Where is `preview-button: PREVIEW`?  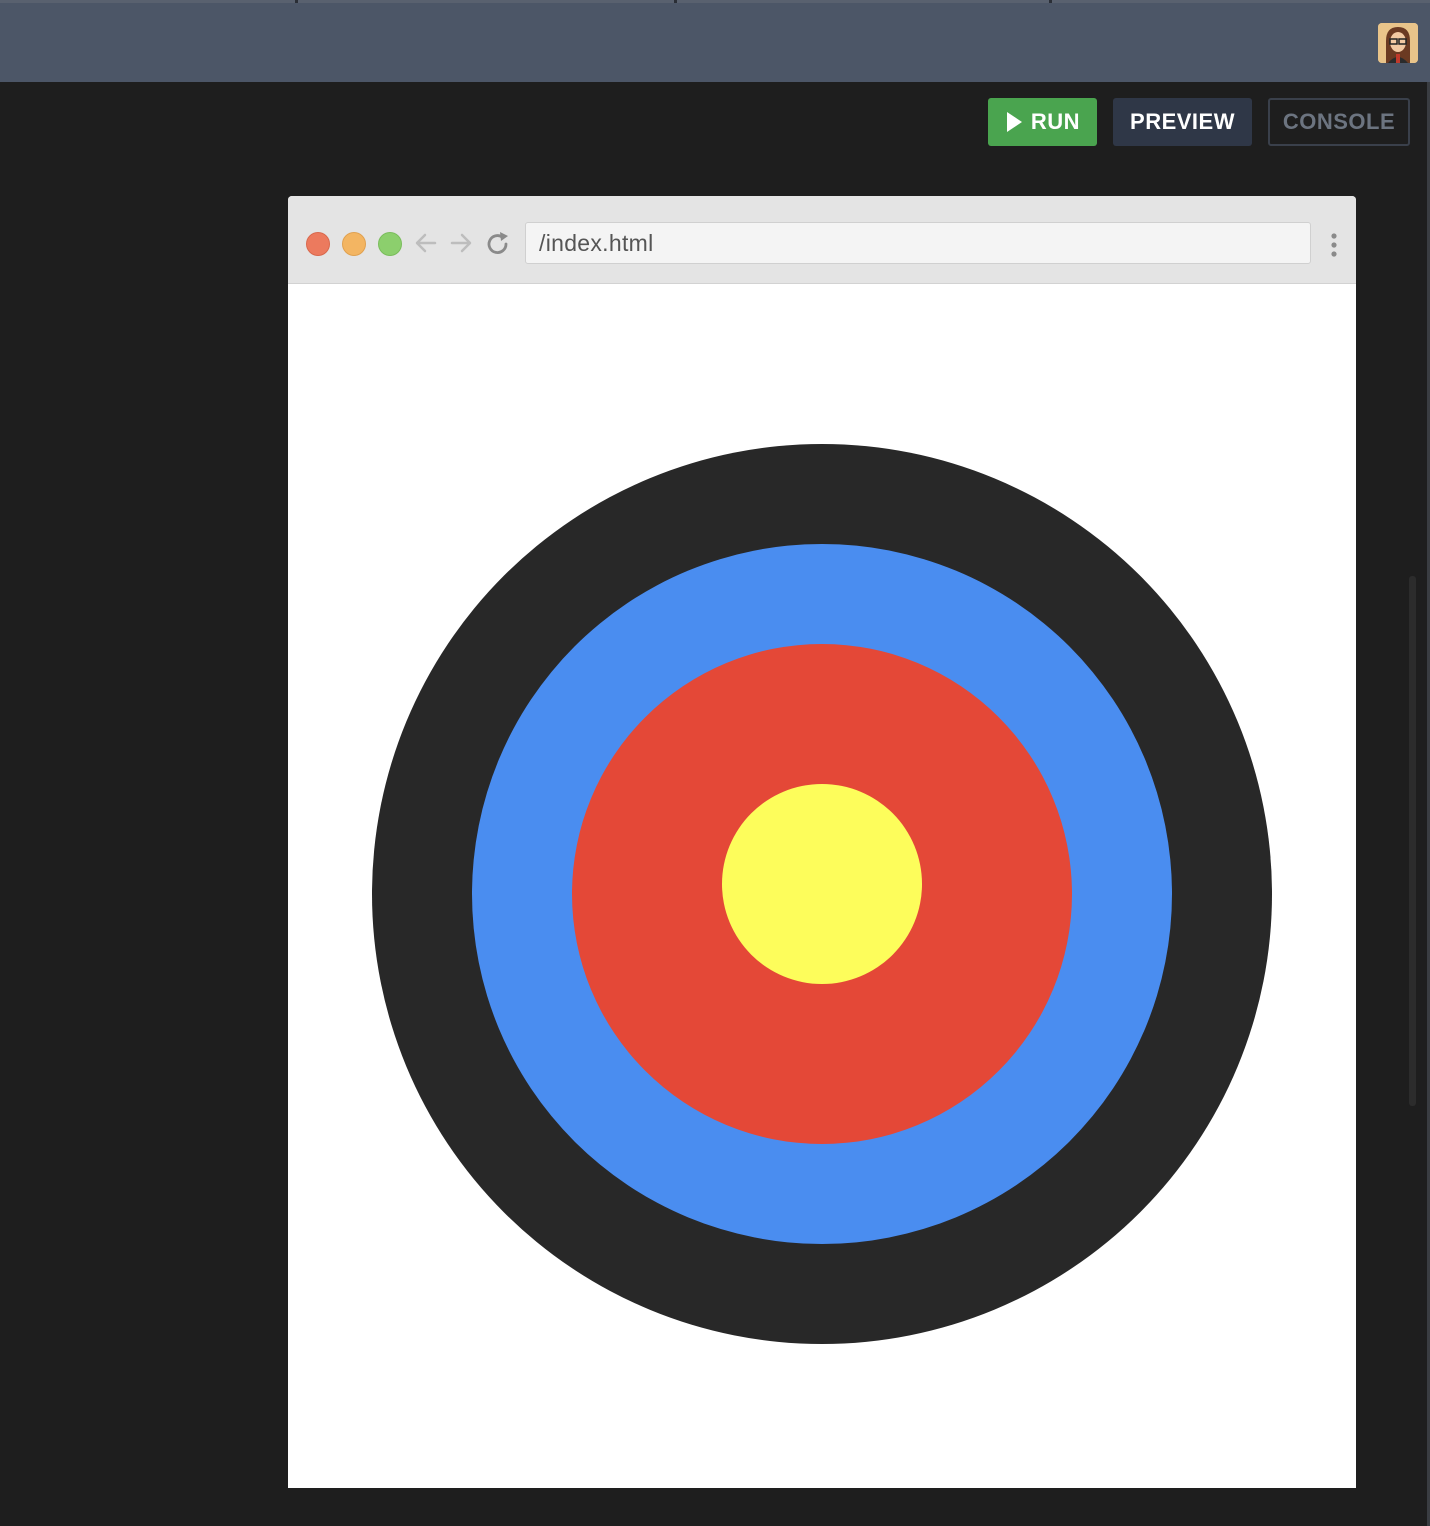
preview-button: PREVIEW is located at coordinates (1182, 122).